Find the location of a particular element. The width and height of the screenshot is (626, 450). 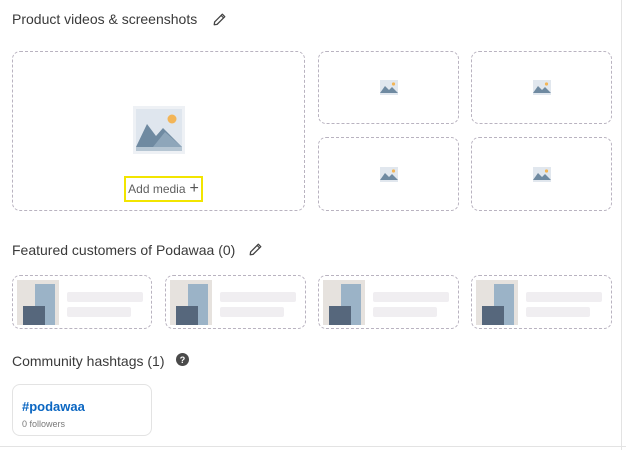

hashtag-link: #podawaa is located at coordinates (53, 406).